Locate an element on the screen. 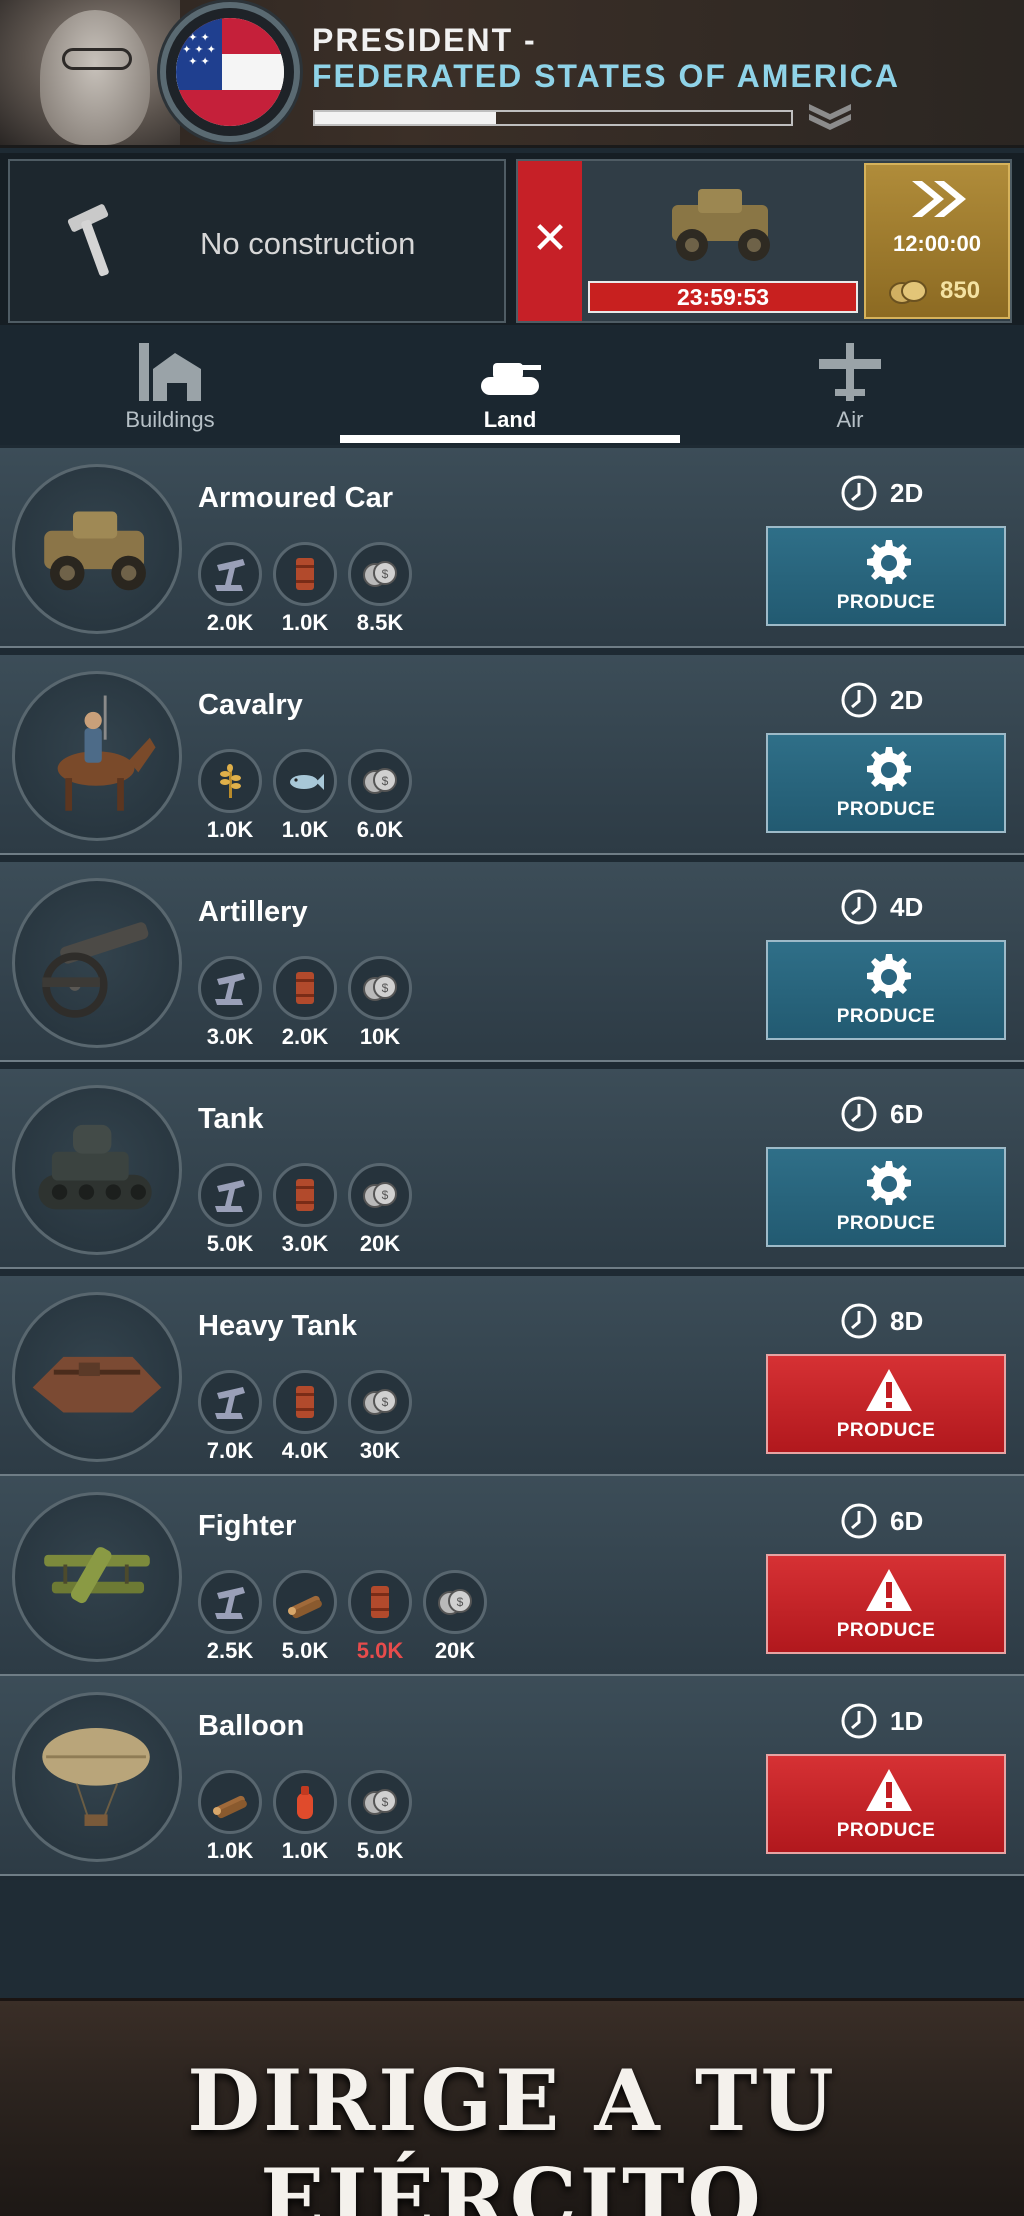 The height and width of the screenshot is (2216, 1024). resource-cost: 4.0K is located at coordinates (305, 1420).